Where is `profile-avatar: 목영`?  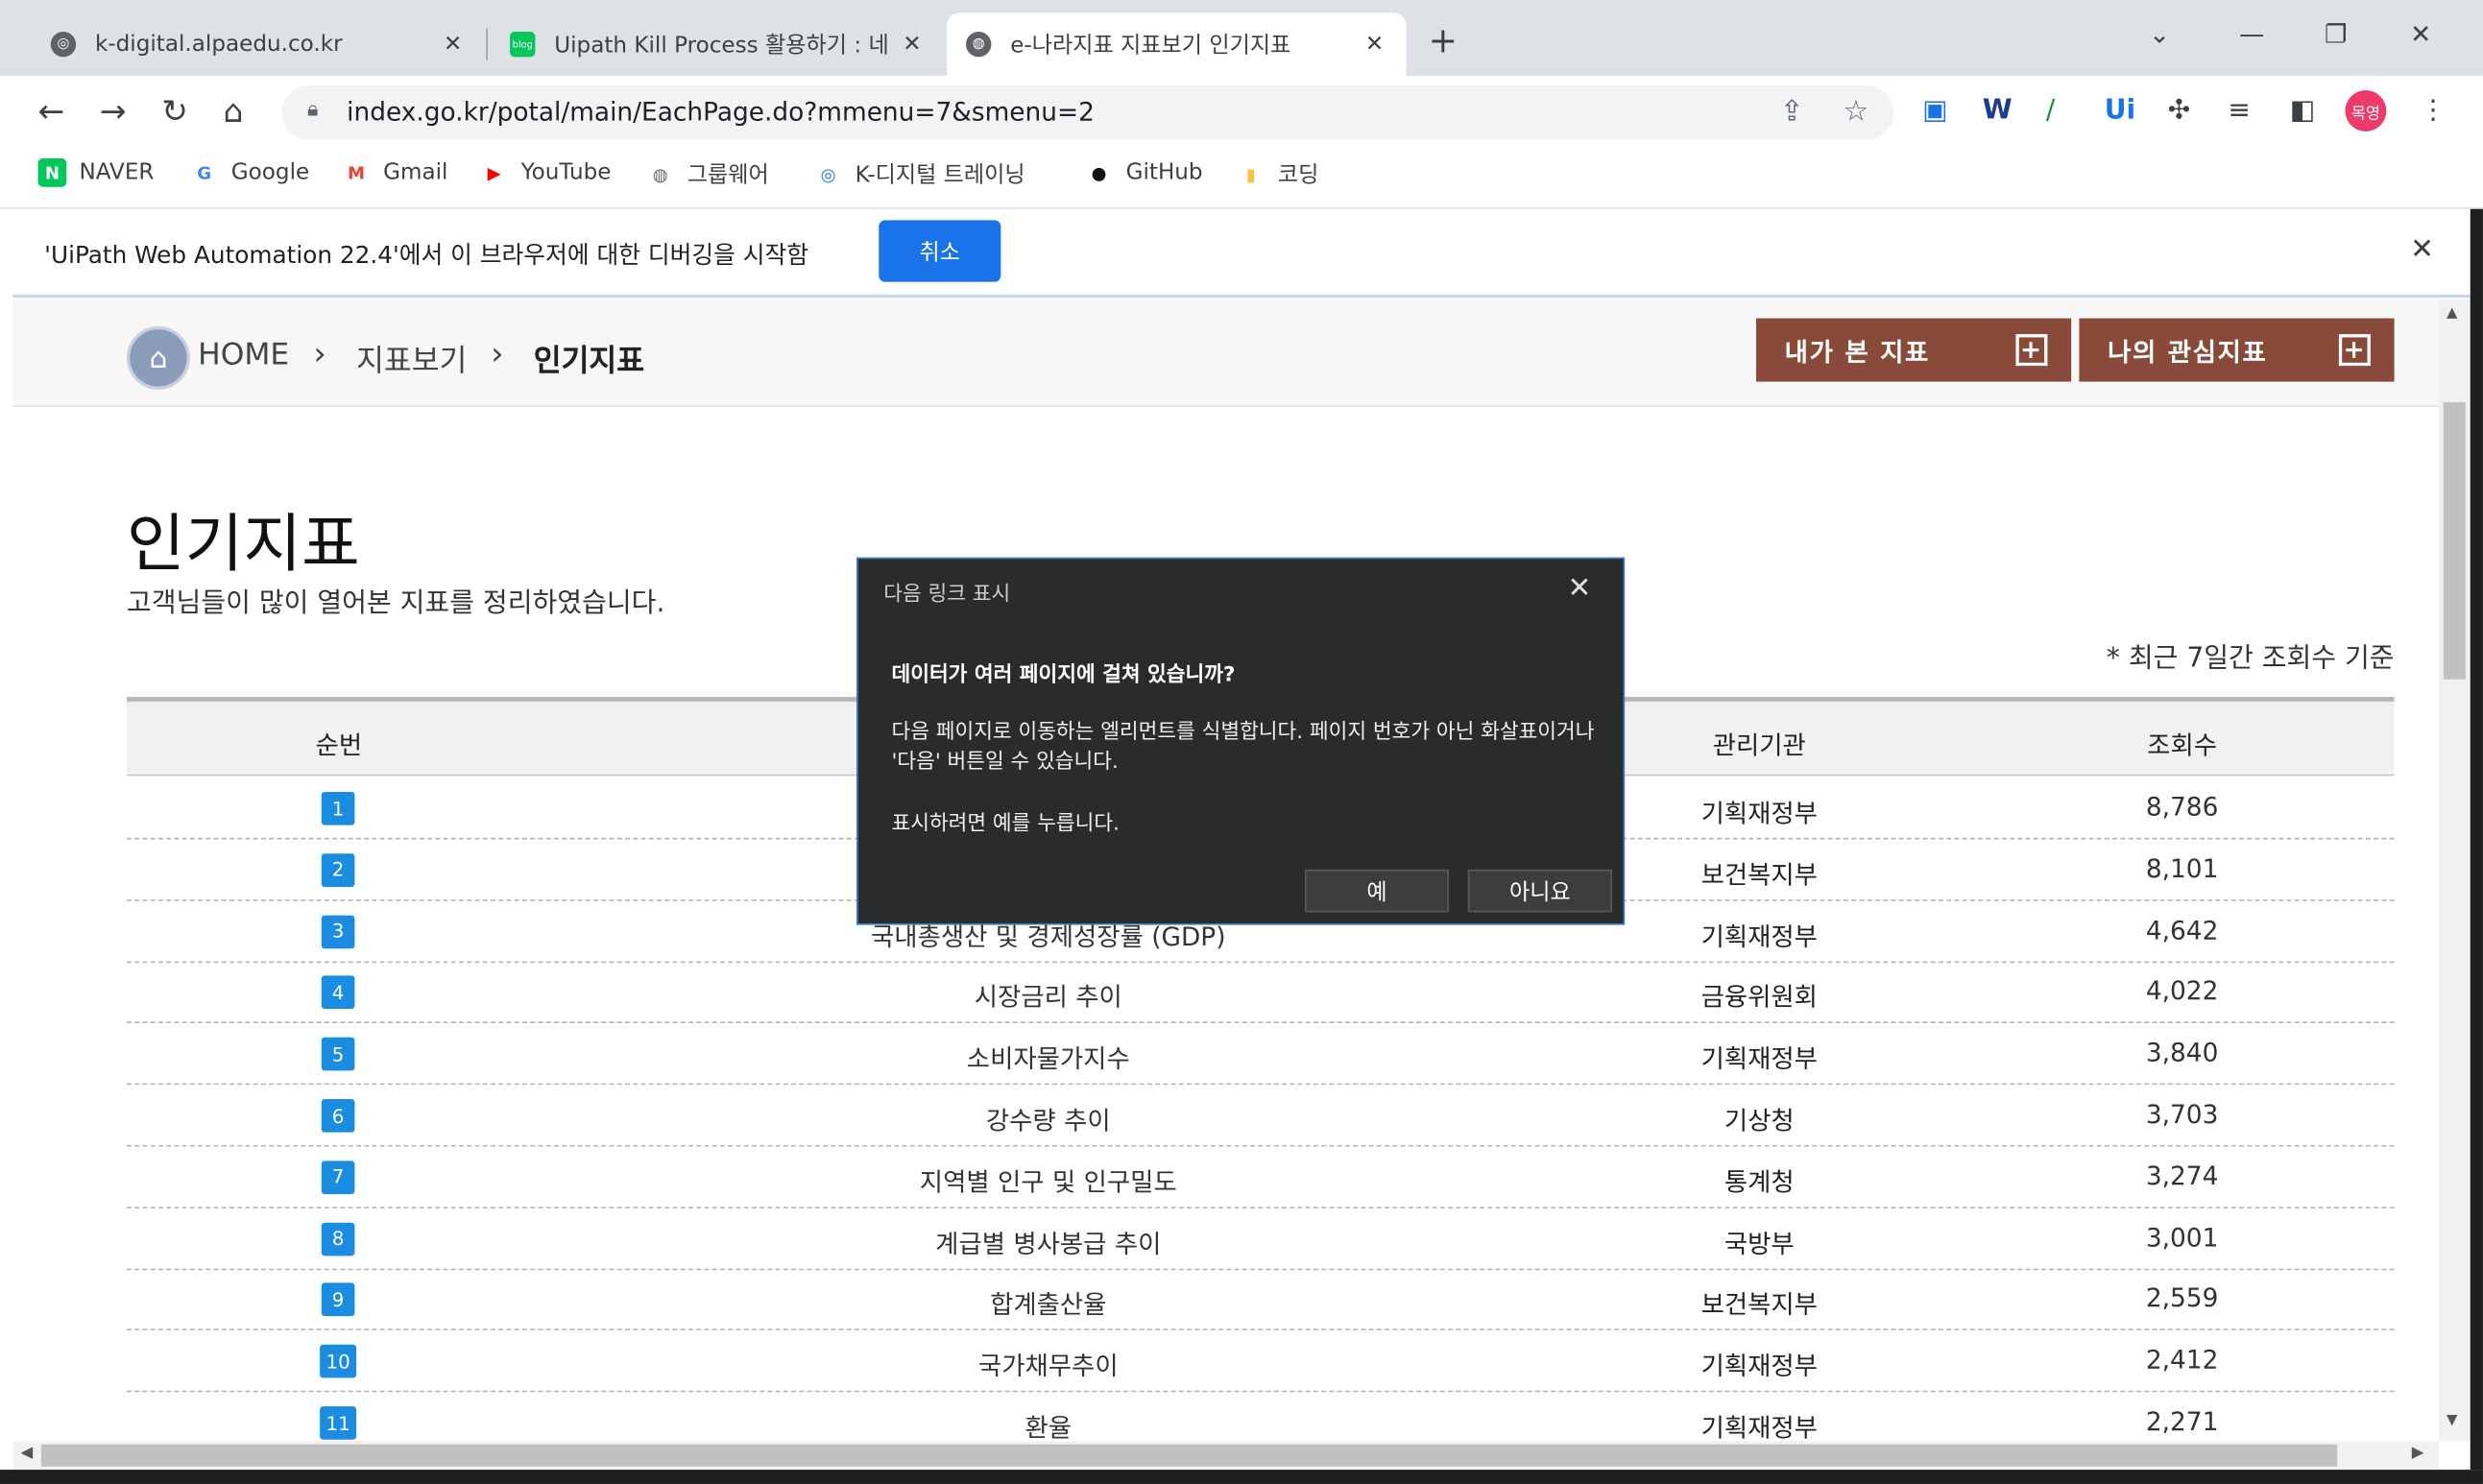
profile-avatar: 목영 is located at coordinates (2366, 111).